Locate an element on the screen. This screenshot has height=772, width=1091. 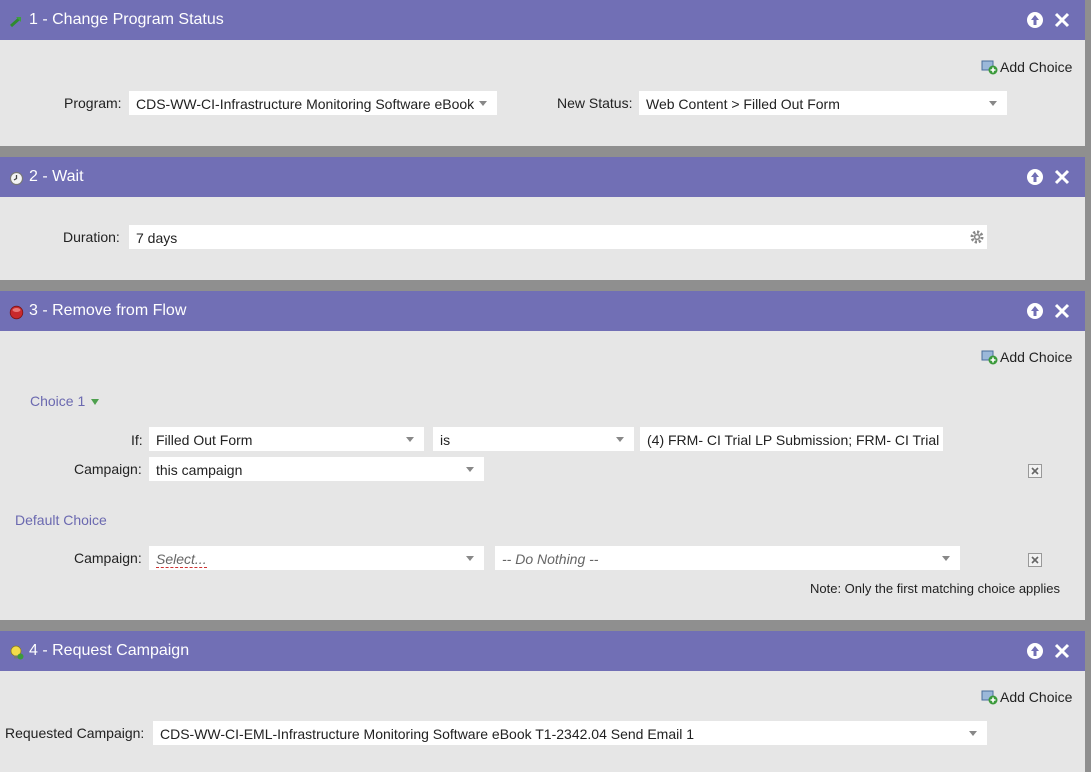
default-action-select: -- Do Nothing -- is located at coordinates (727, 558).